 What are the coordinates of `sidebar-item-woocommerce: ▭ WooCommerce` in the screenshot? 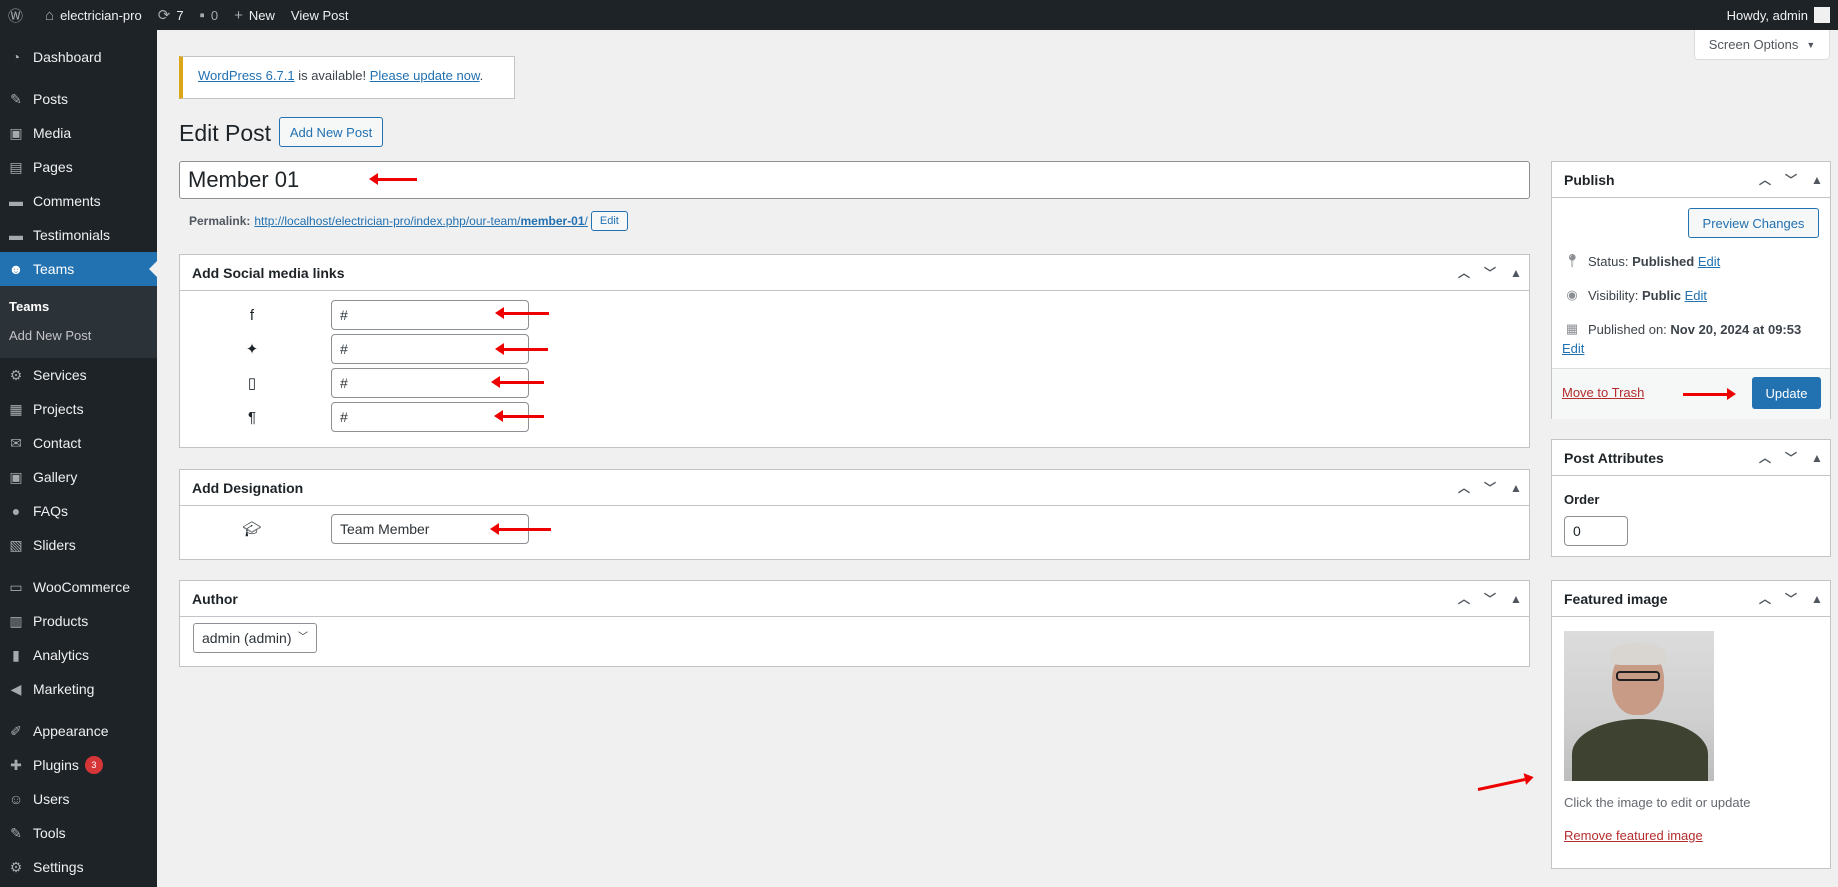 It's located at (78, 587).